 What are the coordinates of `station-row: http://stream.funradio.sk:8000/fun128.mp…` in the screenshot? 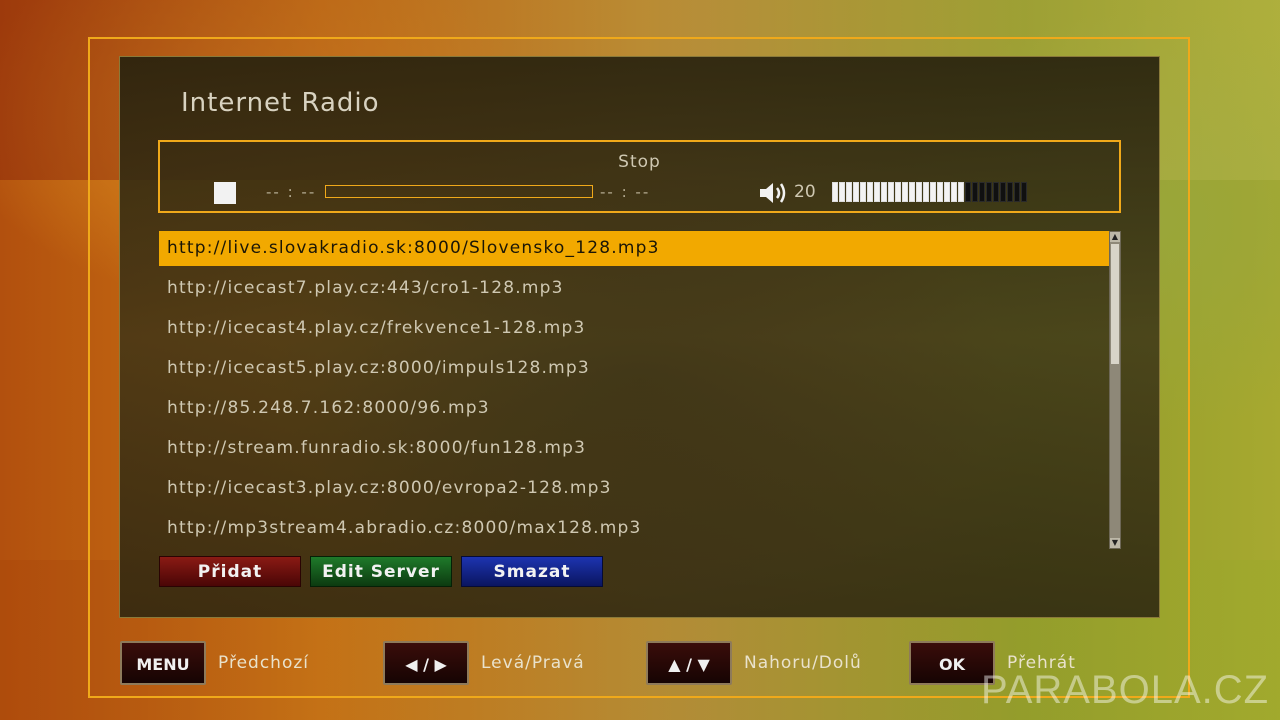 It's located at (634, 448).